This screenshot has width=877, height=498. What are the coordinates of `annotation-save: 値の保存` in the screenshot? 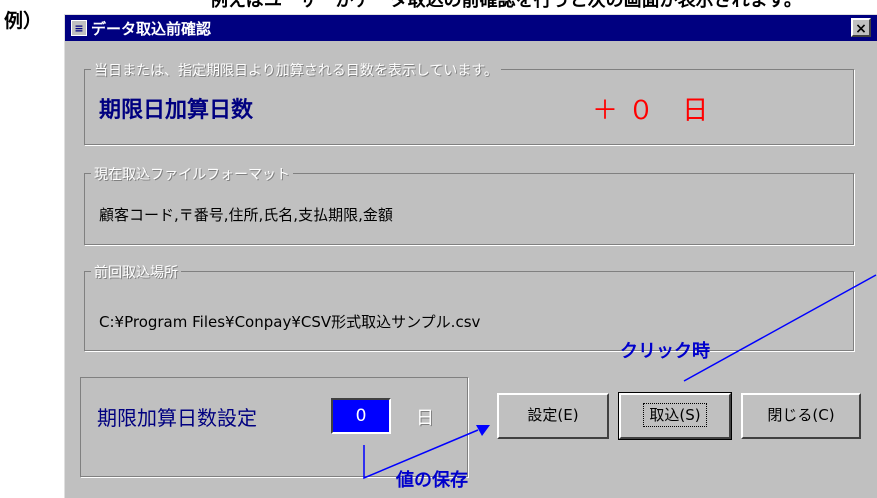 It's located at (432, 480).